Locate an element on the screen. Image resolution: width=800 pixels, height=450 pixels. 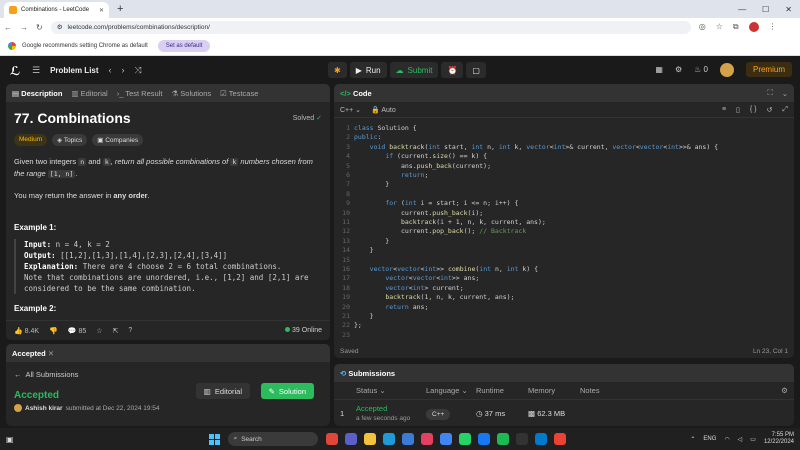
chrome-icon is located at coordinates (445, 439).